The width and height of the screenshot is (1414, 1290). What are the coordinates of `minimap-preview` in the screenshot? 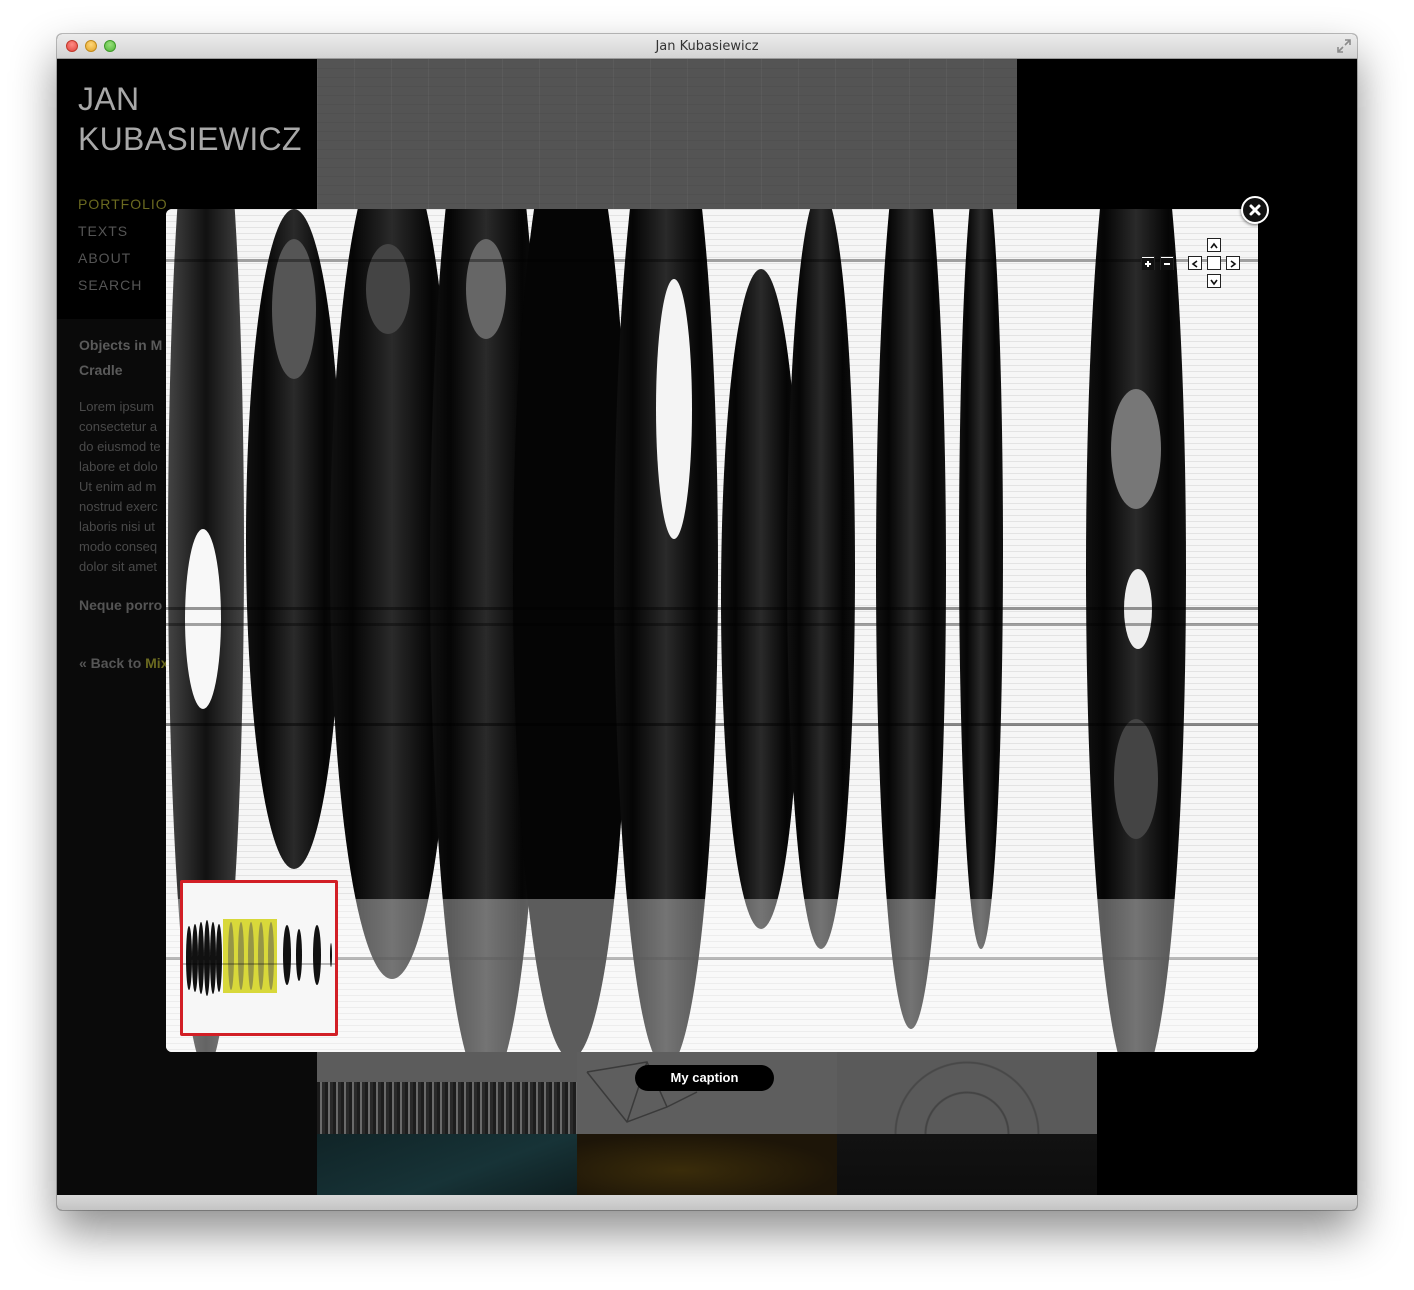 It's located at (259, 958).